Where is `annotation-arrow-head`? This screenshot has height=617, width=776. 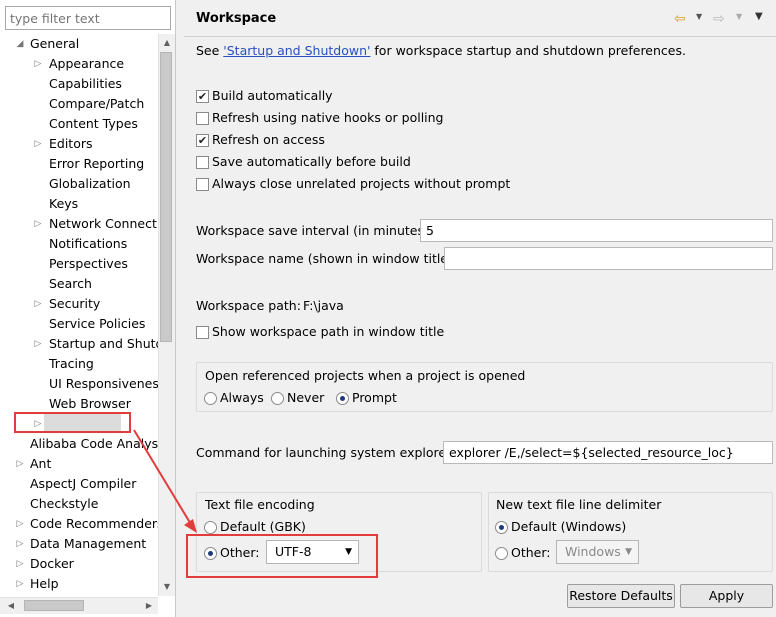 annotation-arrow-head is located at coordinates (190, 526).